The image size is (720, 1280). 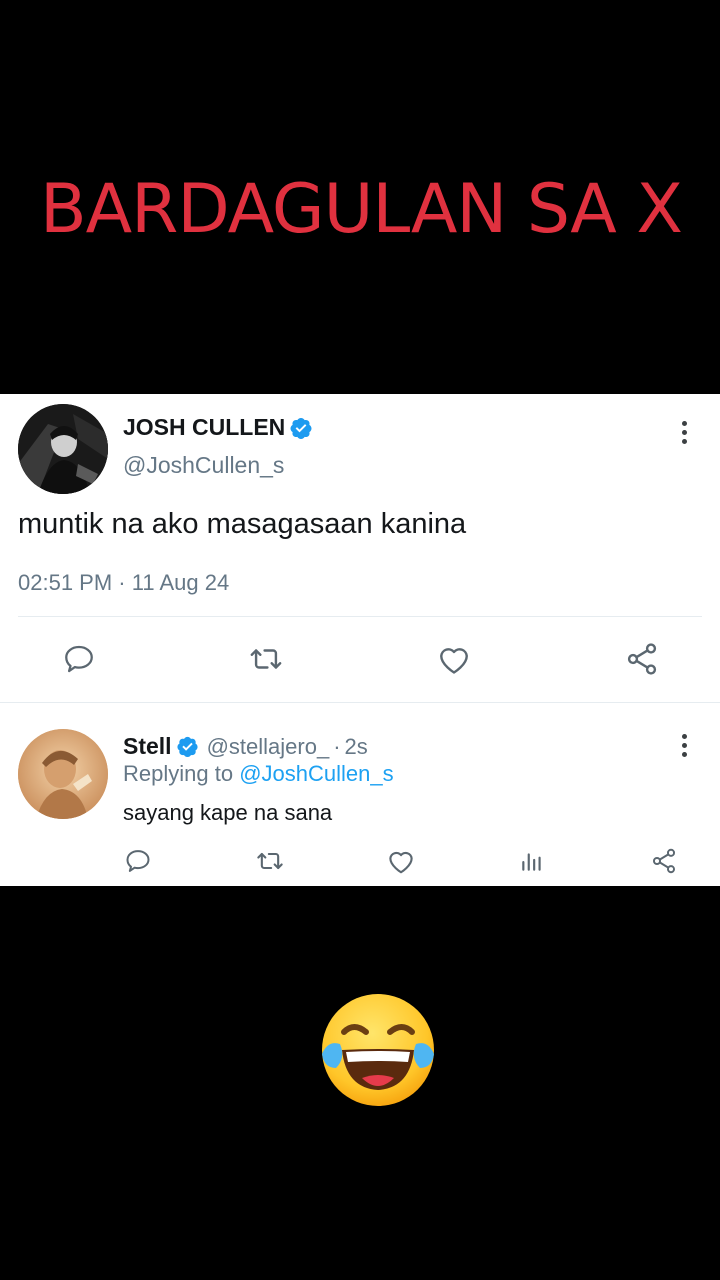 I want to click on author-name-row: Stell @stellajero_ · 2s, so click(x=245, y=746).